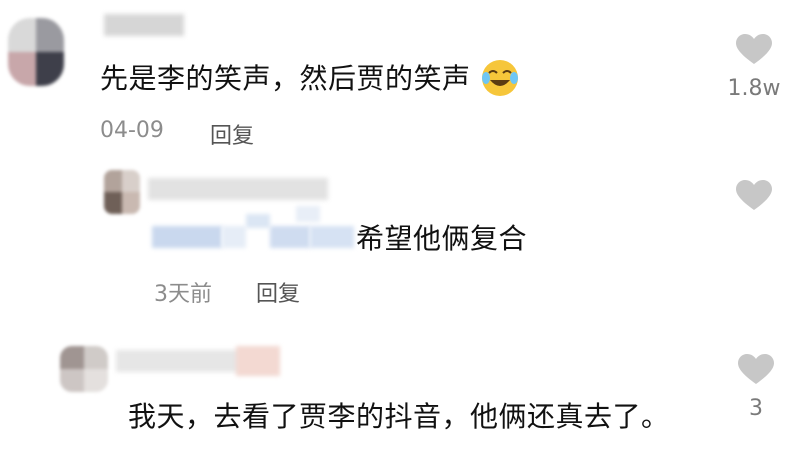 This screenshot has width=790, height=452. Describe the element at coordinates (285, 78) in the screenshot. I see `comment-text: 先是李的笑声，然后贾的笑声` at that location.